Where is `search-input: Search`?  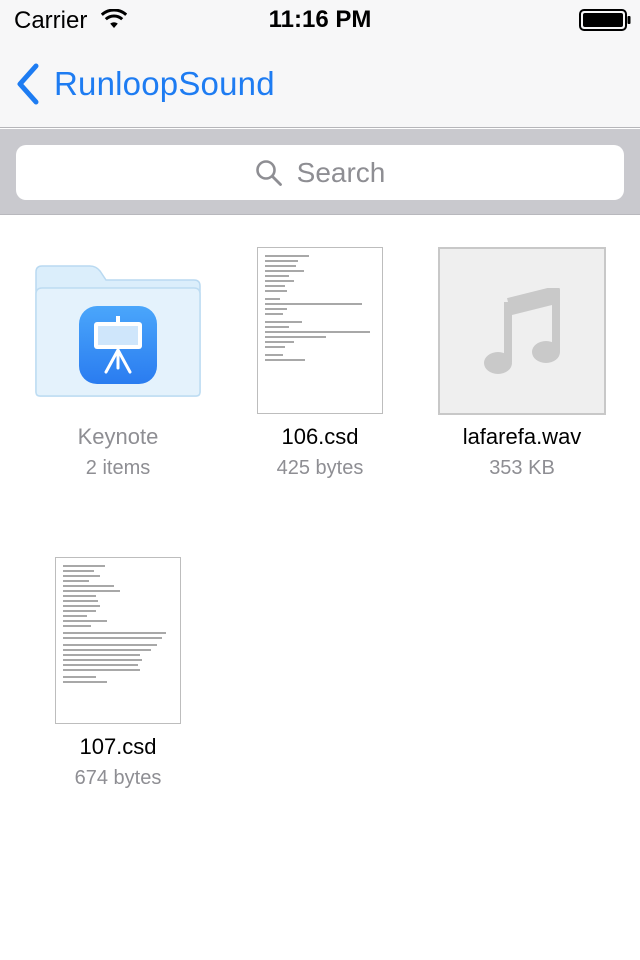 search-input: Search is located at coordinates (320, 172).